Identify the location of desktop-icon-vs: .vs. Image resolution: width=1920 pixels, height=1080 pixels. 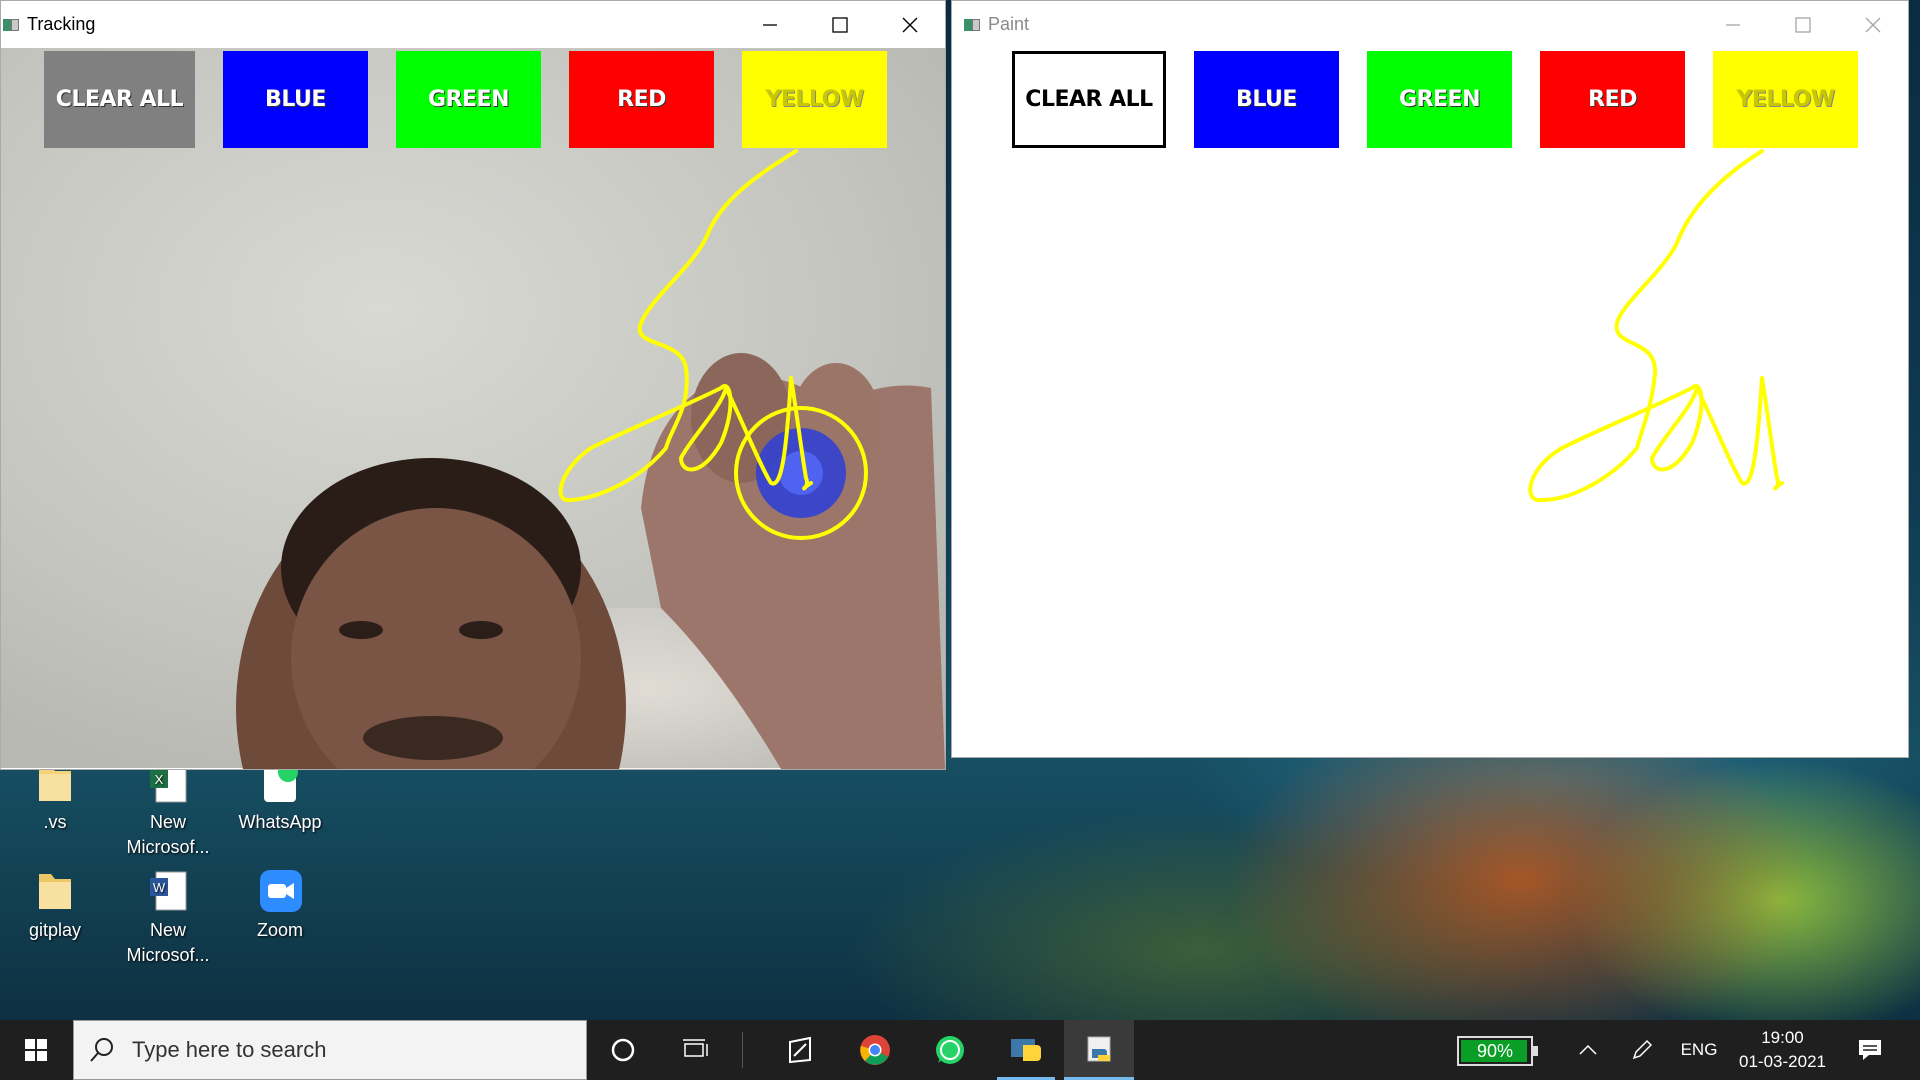
(55, 797).